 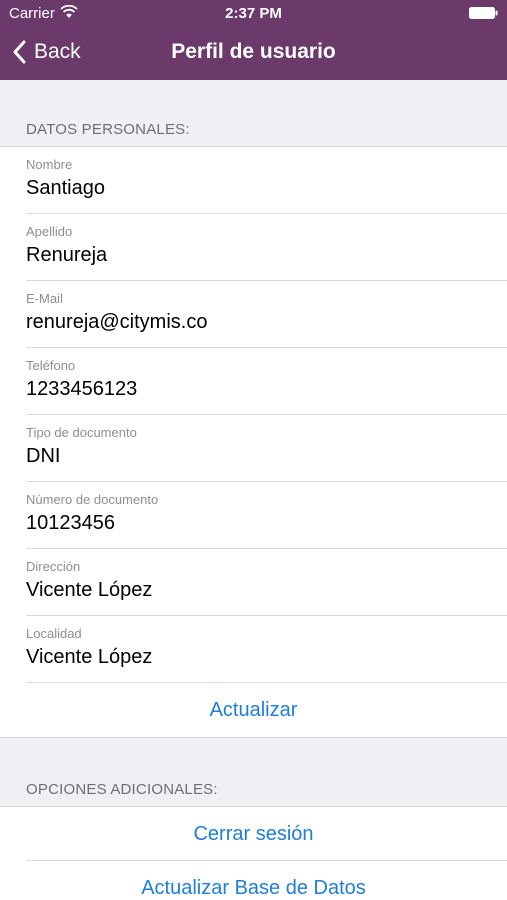 I want to click on field-numero-documento: Número de documento 10123456, so click(x=253, y=515).